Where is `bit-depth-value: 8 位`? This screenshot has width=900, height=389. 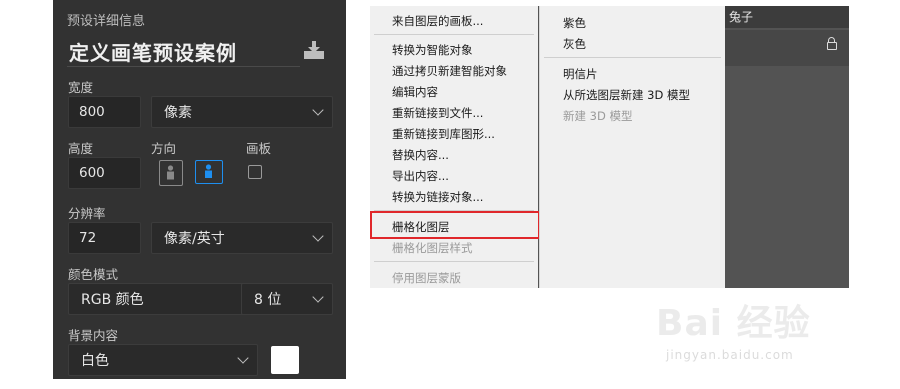 bit-depth-value: 8 位 is located at coordinates (268, 300).